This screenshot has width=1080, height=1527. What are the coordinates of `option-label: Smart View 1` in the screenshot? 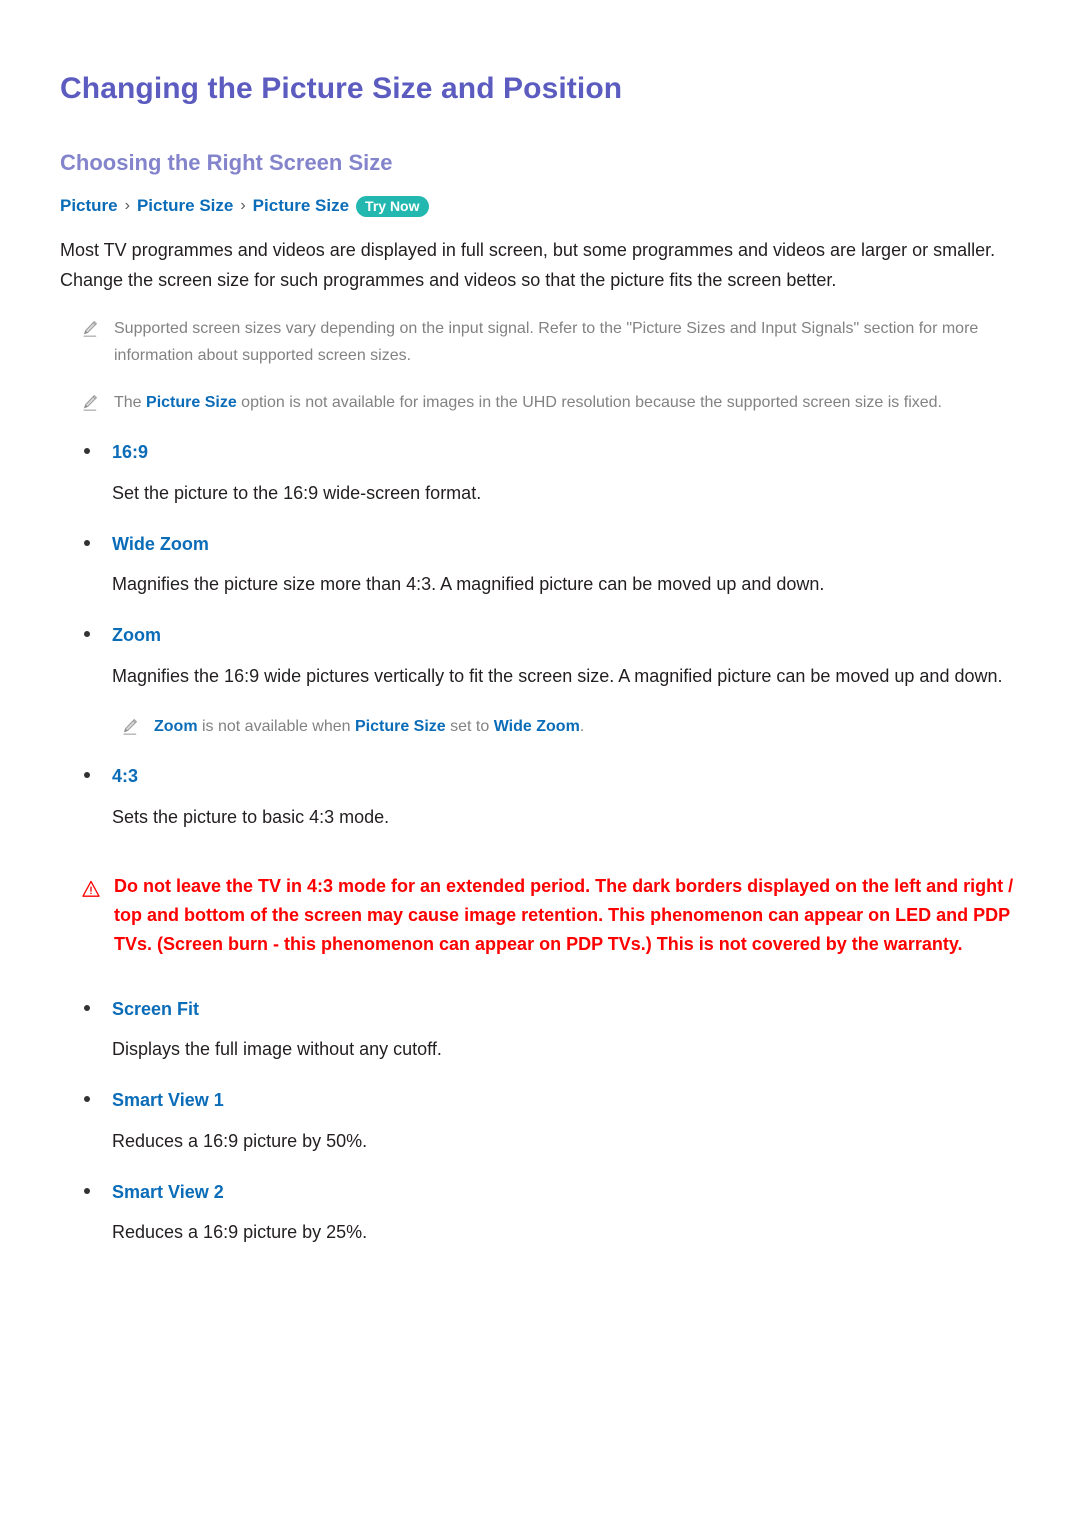 It's located at (168, 1101).